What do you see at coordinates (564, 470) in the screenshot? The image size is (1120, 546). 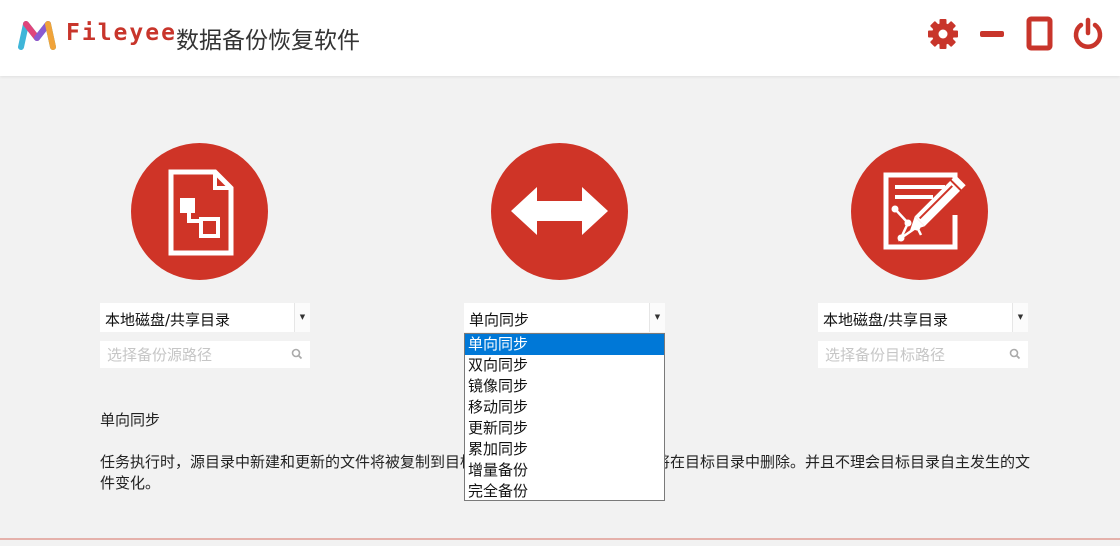 I see `dropdown-option: 增量备份` at bounding box center [564, 470].